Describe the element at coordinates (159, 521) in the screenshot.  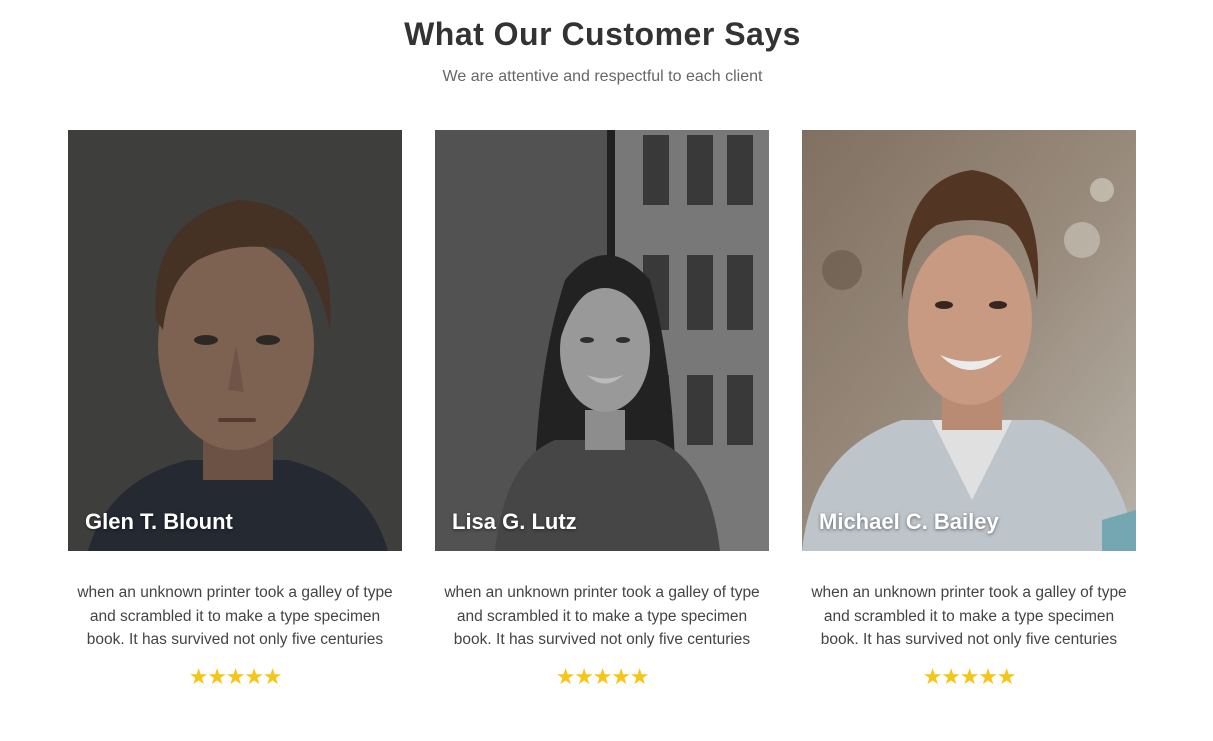
I see `customer-name: Glen T. Blount` at that location.